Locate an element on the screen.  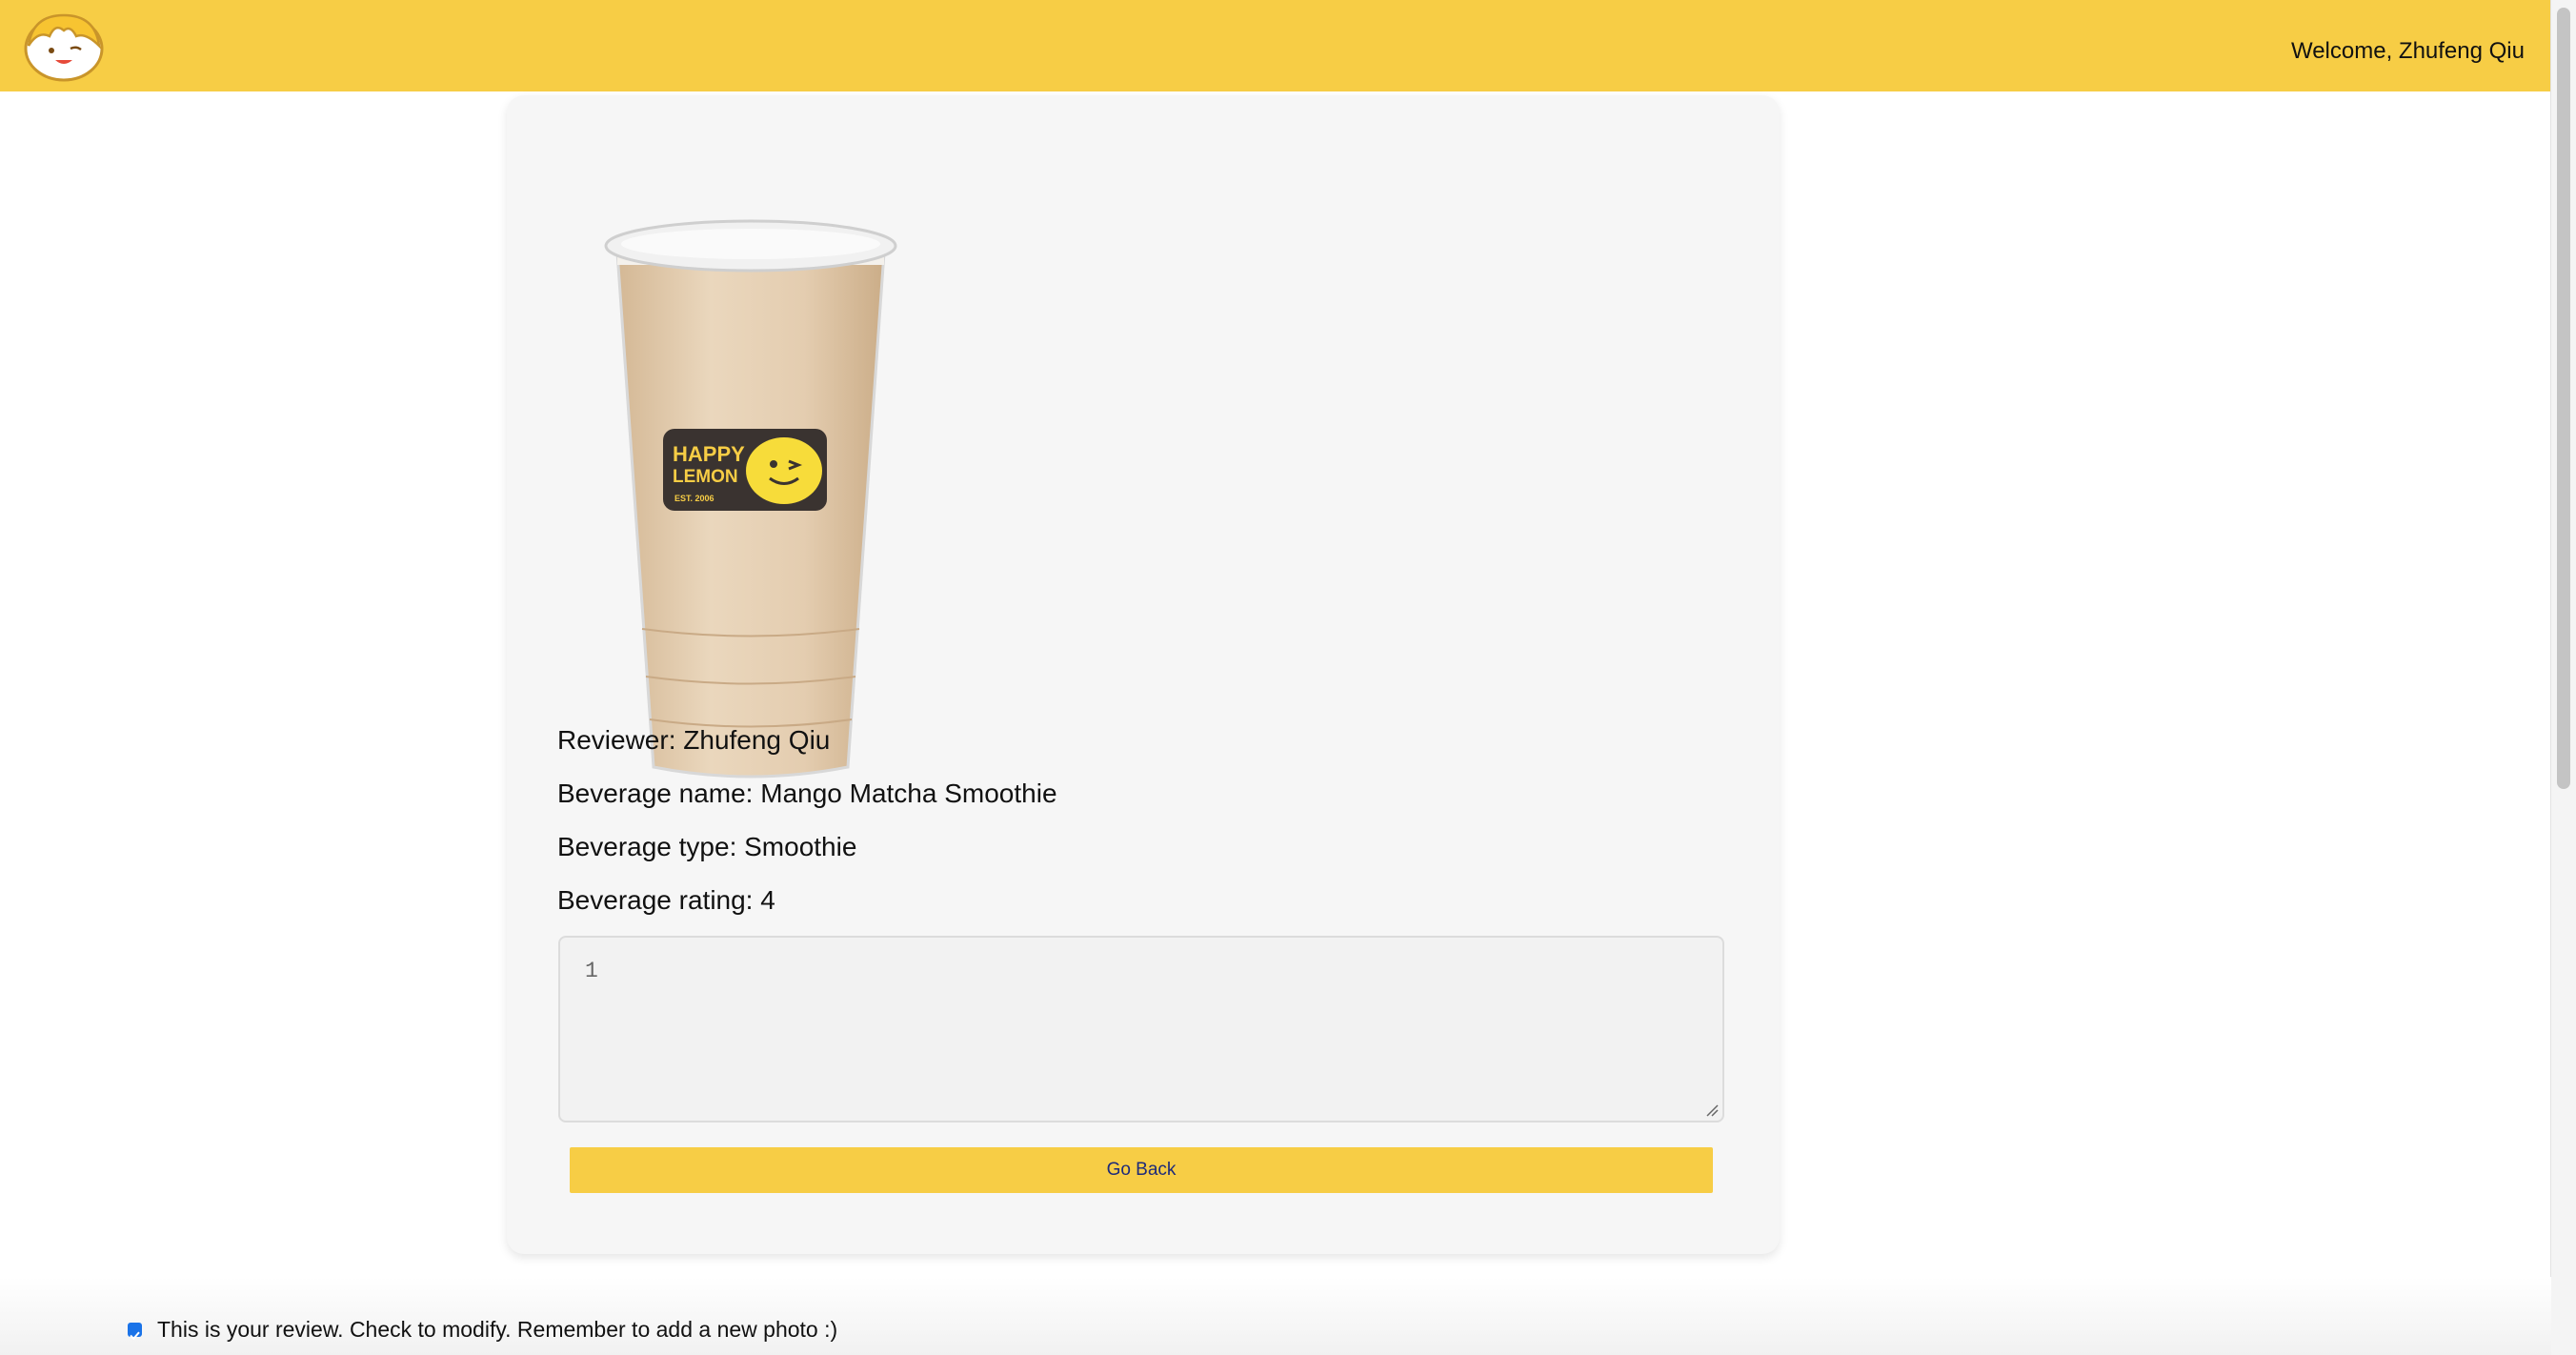
top-bar: Welcome, Zhufeng Qiu is located at coordinates (1276, 45).